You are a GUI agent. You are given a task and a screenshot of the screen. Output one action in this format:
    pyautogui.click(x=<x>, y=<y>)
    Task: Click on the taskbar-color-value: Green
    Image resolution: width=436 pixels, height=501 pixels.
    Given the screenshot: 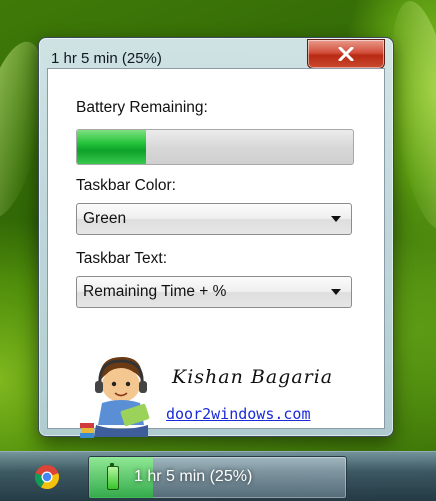 What is the action you would take?
    pyautogui.click(x=105, y=218)
    